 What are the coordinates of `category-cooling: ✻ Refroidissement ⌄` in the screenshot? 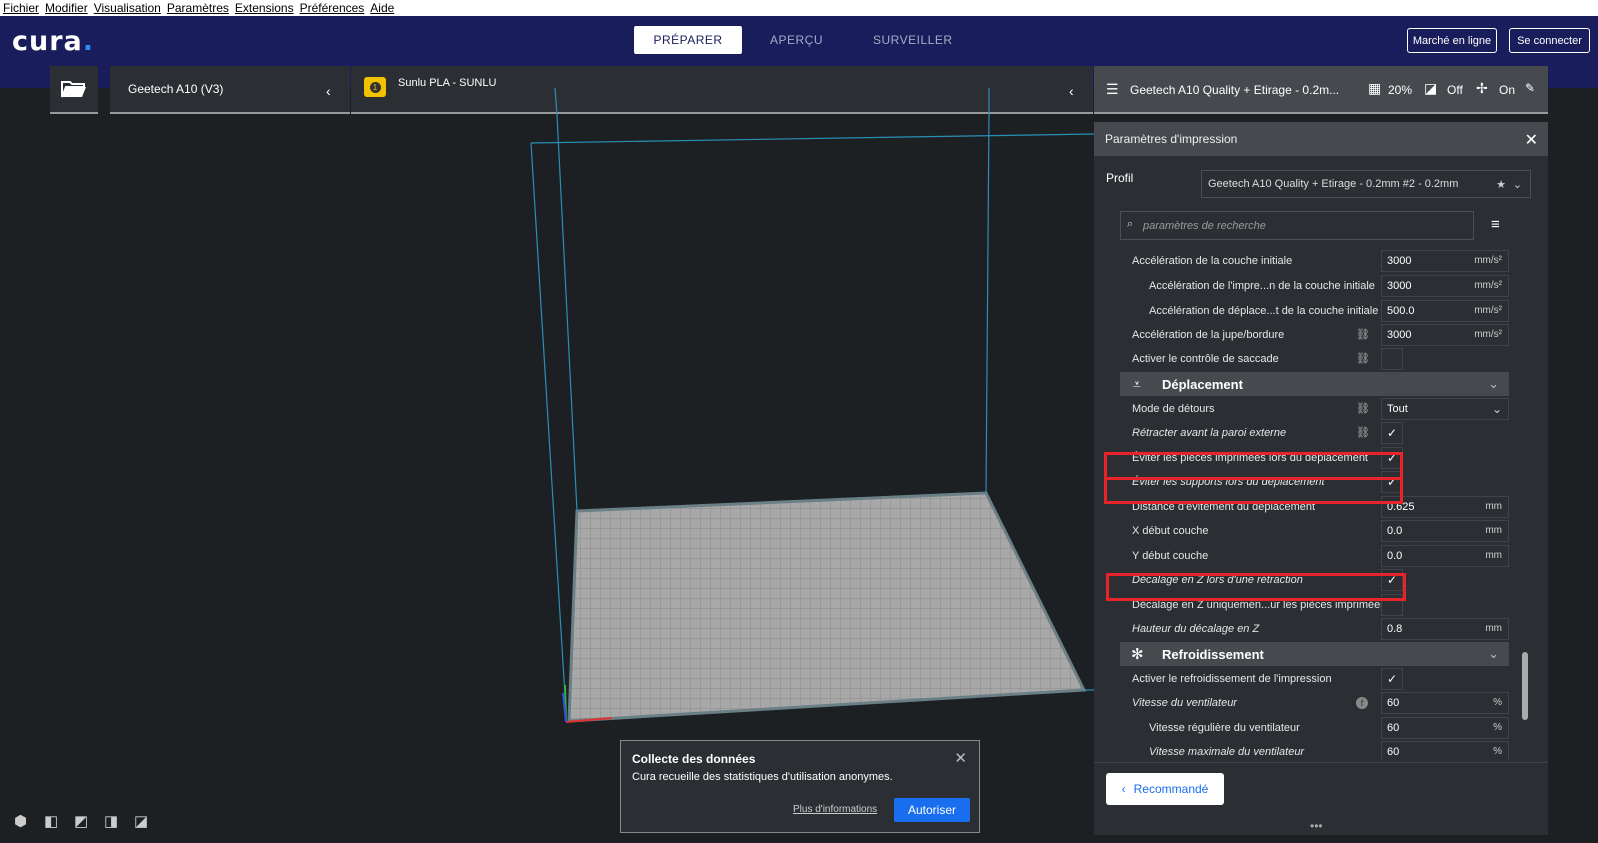 It's located at (1314, 654).